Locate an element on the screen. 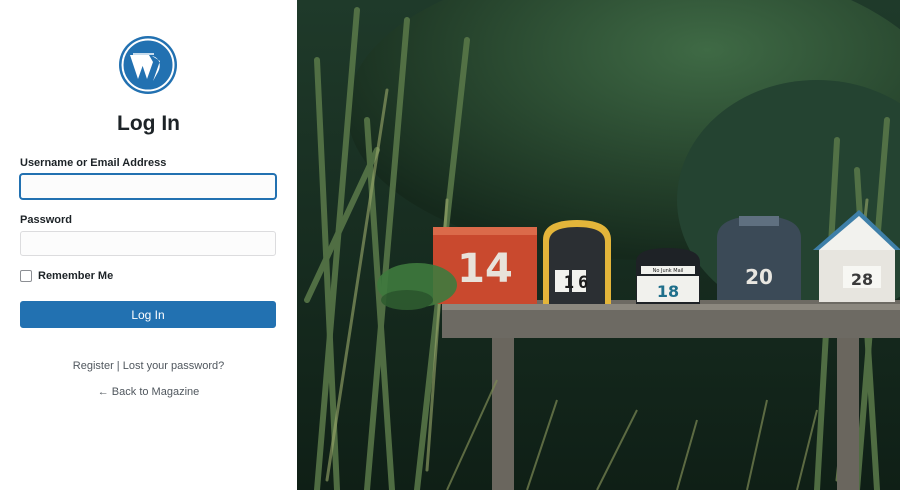  mailbox-number-20: 20 is located at coordinates (759, 277).